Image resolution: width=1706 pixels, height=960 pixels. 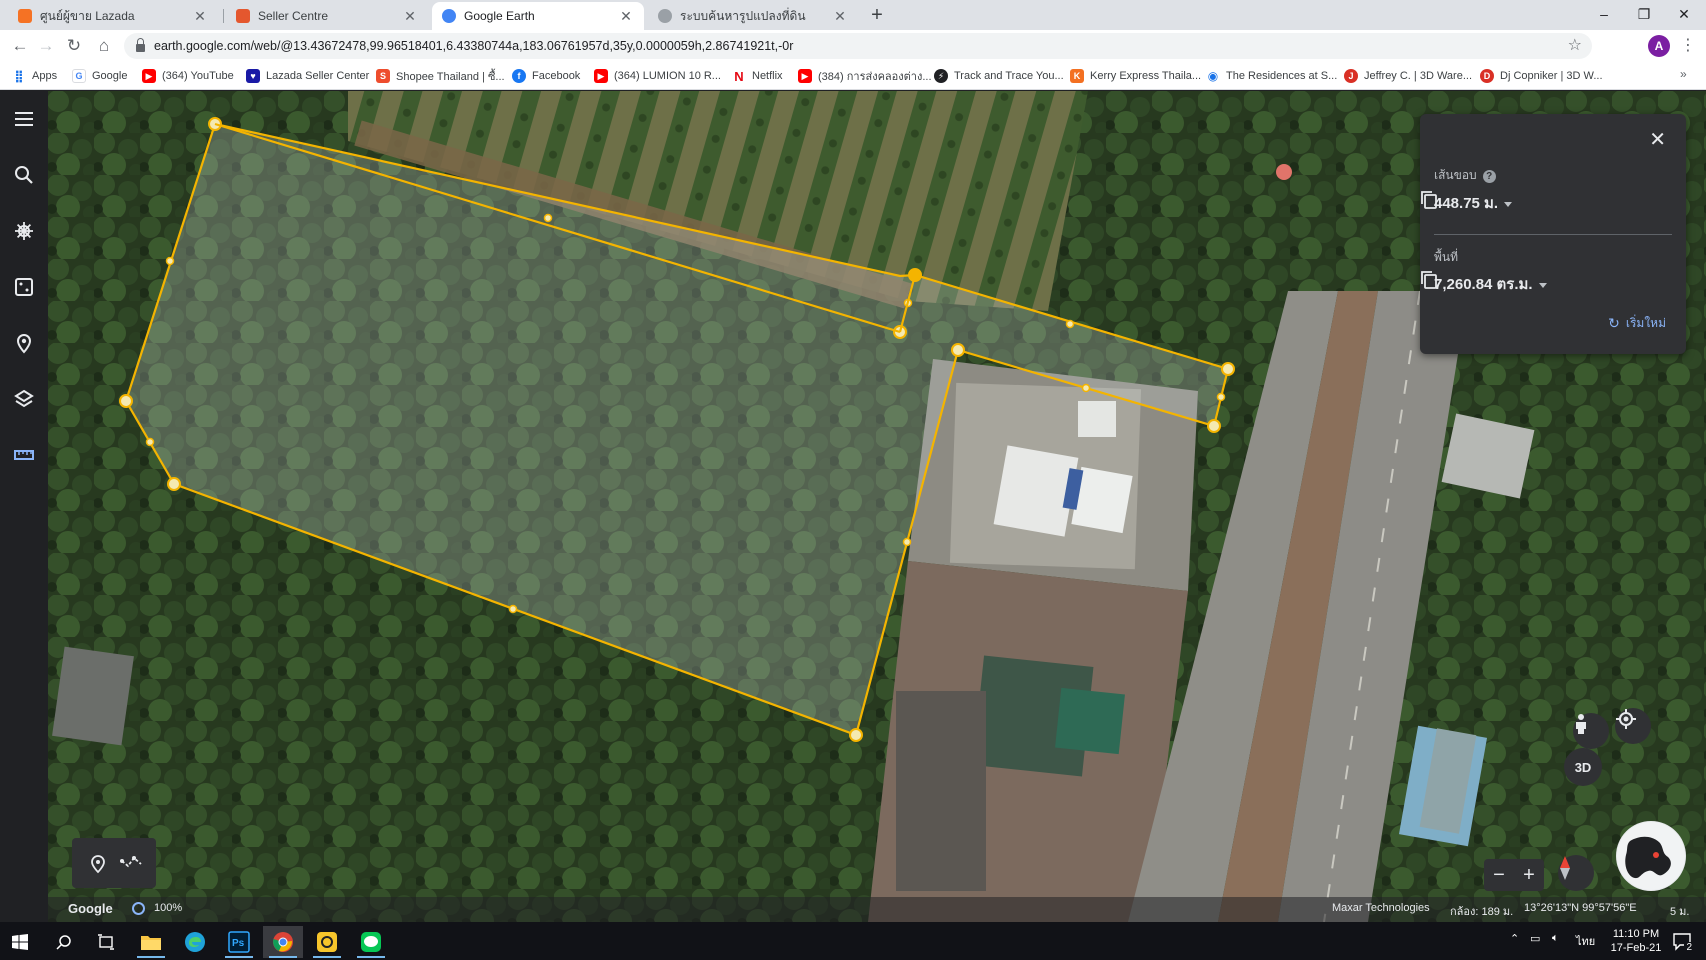 What do you see at coordinates (132, 863) in the screenshot?
I see `draw-path-icon` at bounding box center [132, 863].